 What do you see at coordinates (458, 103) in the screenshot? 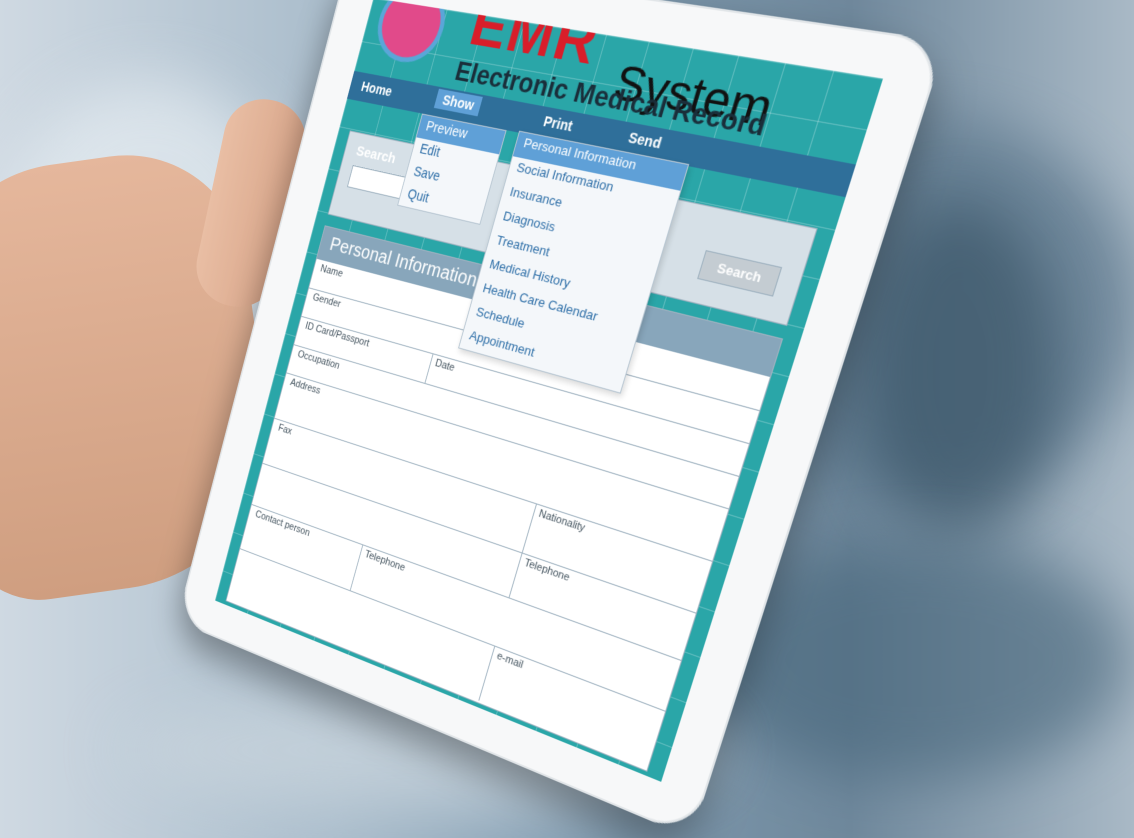
I see `nav-show: Show` at bounding box center [458, 103].